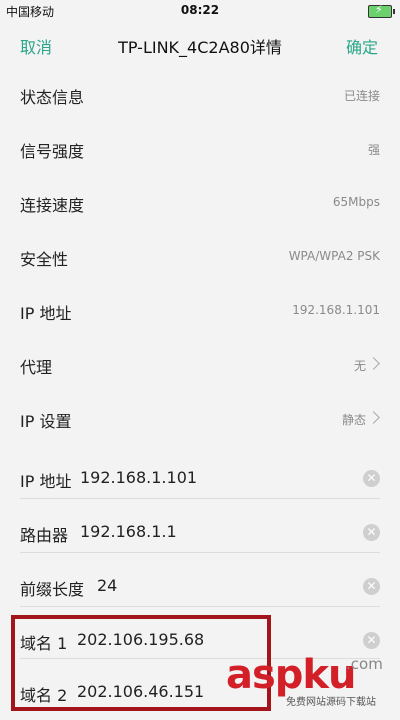 This screenshot has height=720, width=400. What do you see at coordinates (52, 589) in the screenshot?
I see `field-label: 前缀长度` at bounding box center [52, 589].